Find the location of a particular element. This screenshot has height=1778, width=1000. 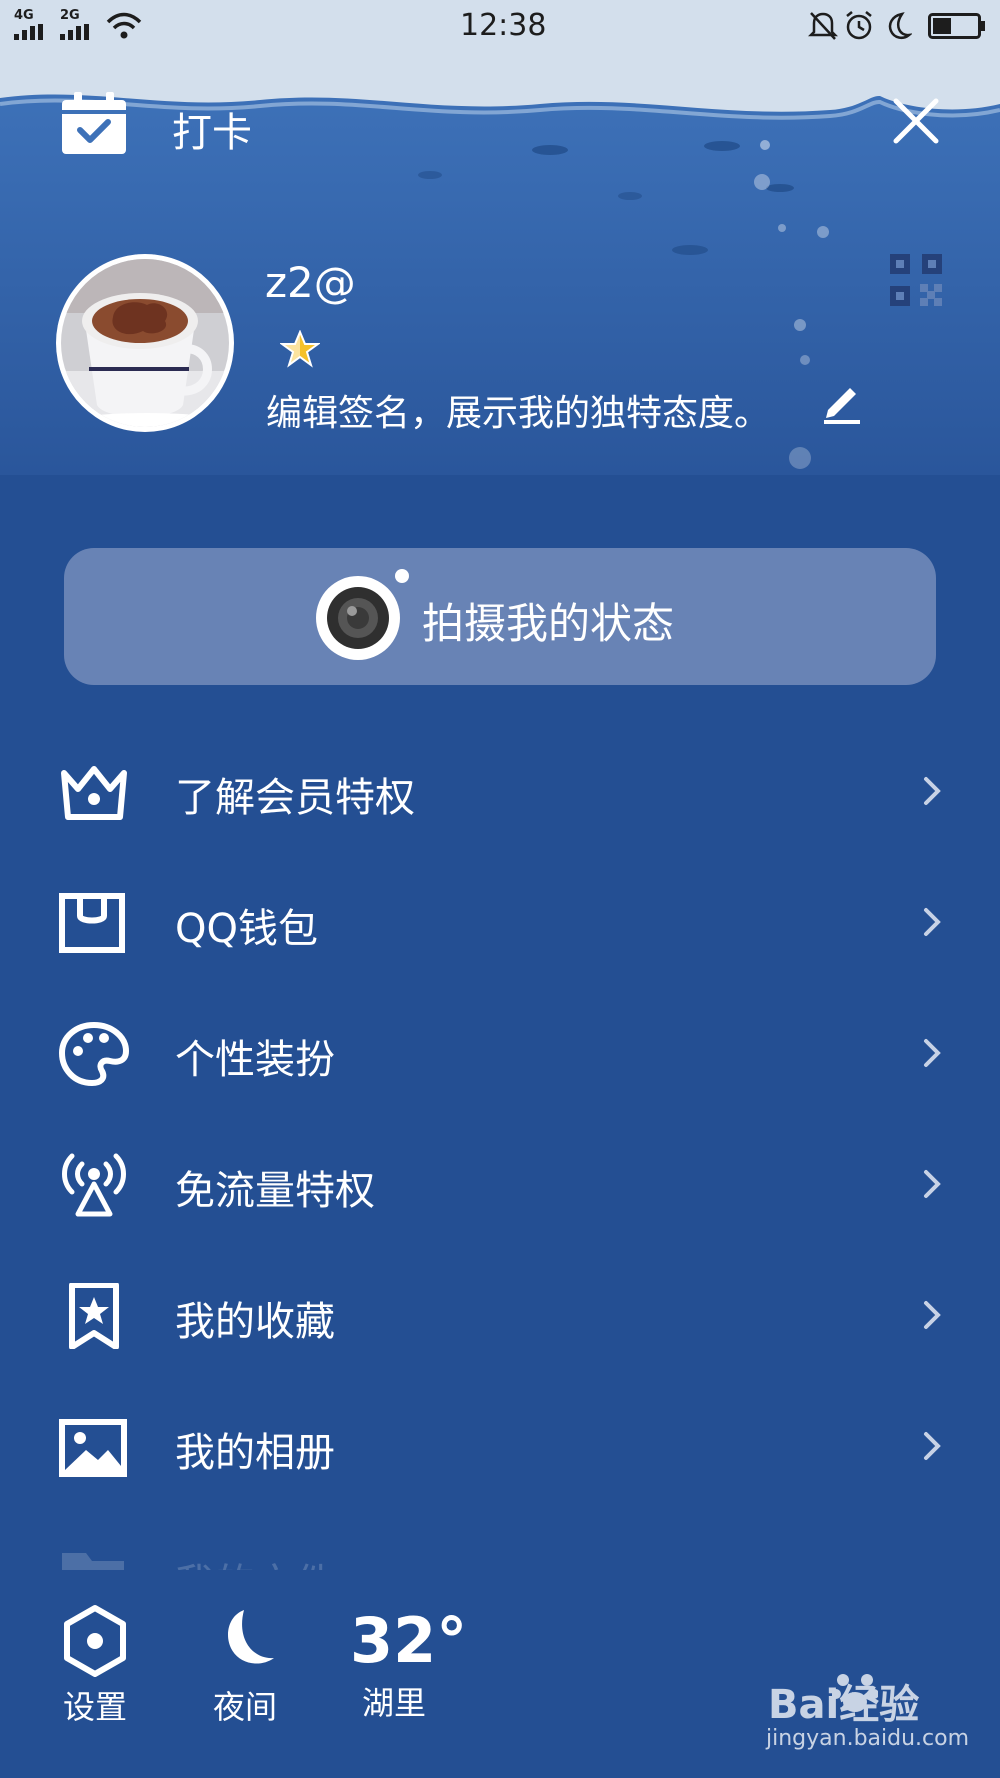

signature-text: 编辑签名，展示我的独特态度。 is located at coordinates (518, 410).